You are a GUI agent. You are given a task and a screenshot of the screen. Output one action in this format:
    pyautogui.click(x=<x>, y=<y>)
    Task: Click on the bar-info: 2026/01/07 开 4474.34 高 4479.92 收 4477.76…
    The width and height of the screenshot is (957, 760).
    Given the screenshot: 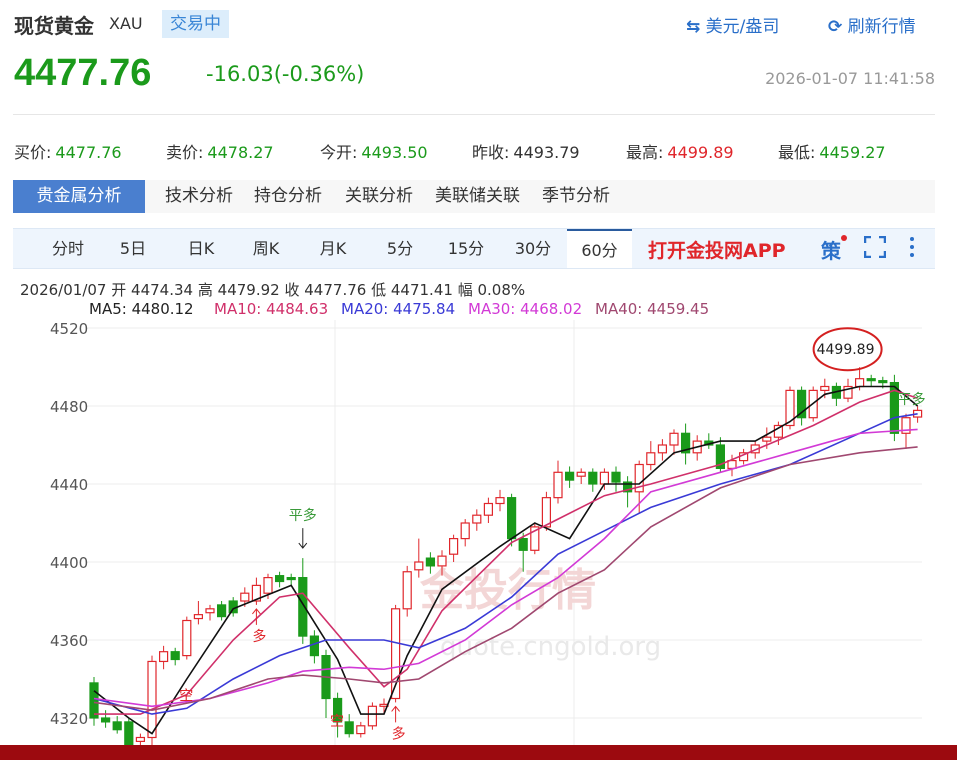 What is the action you would take?
    pyautogui.click(x=273, y=290)
    